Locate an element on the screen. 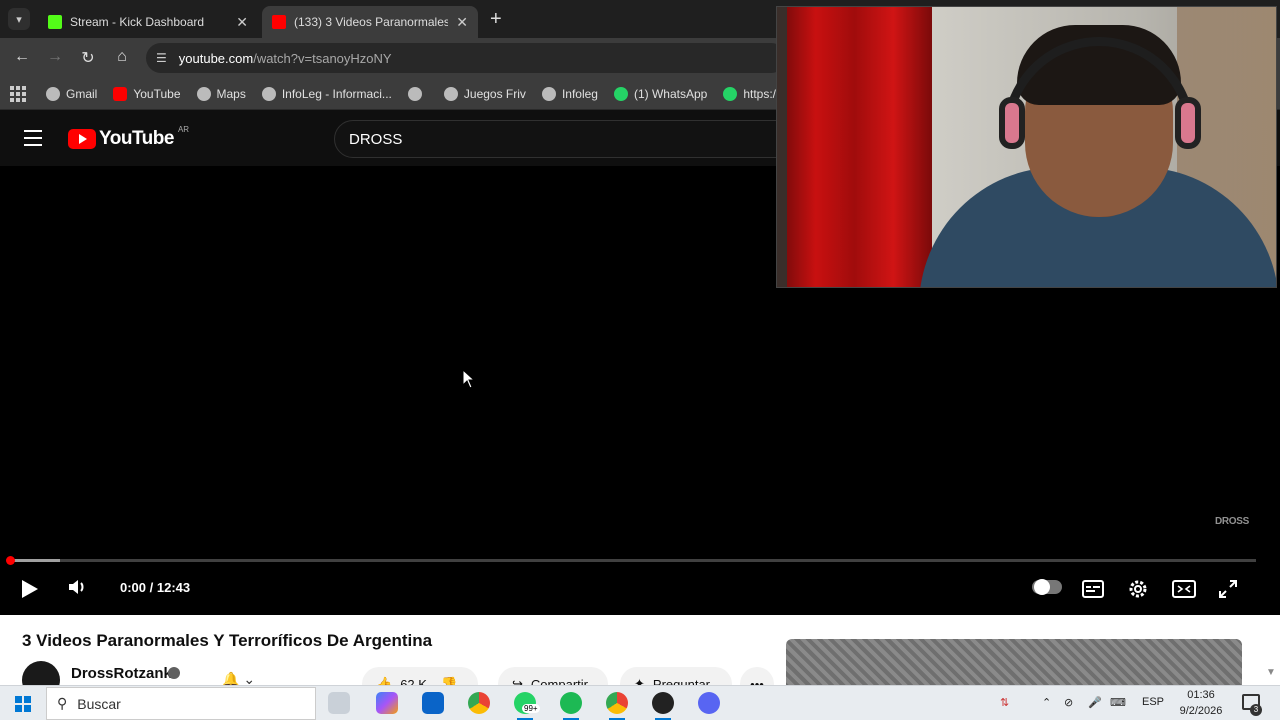  bookmark-juegos-friv: Juegos Friv is located at coordinates (484, 93).